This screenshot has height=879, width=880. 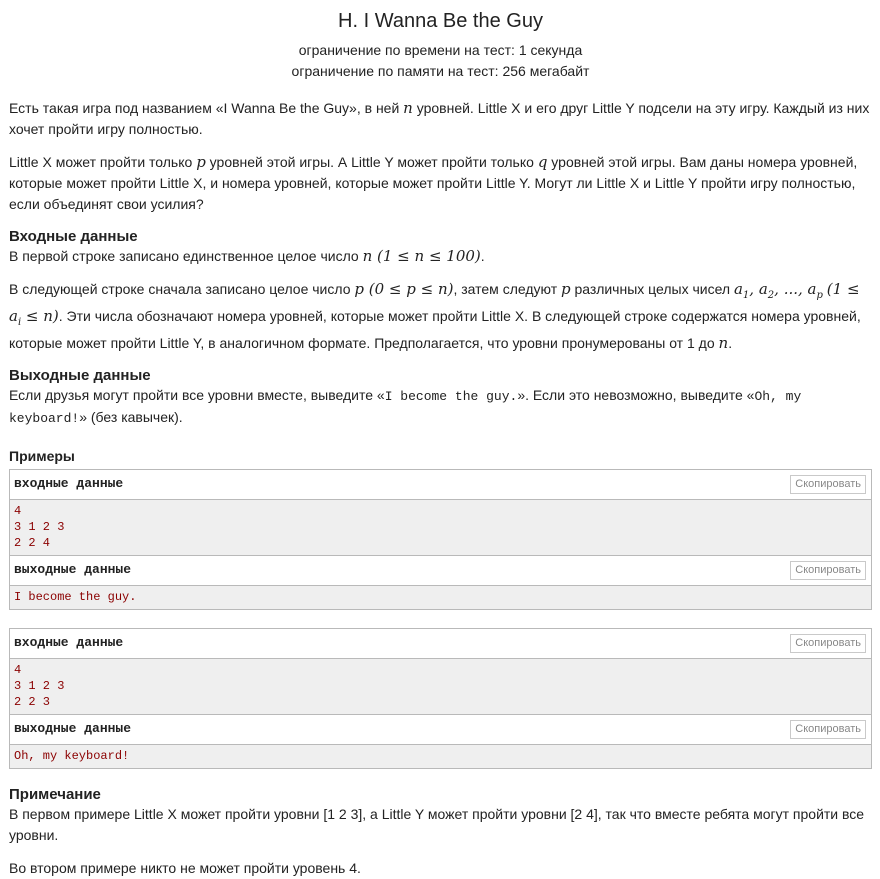 I want to click on text: » (без кавычек)., so click(x=131, y=417).